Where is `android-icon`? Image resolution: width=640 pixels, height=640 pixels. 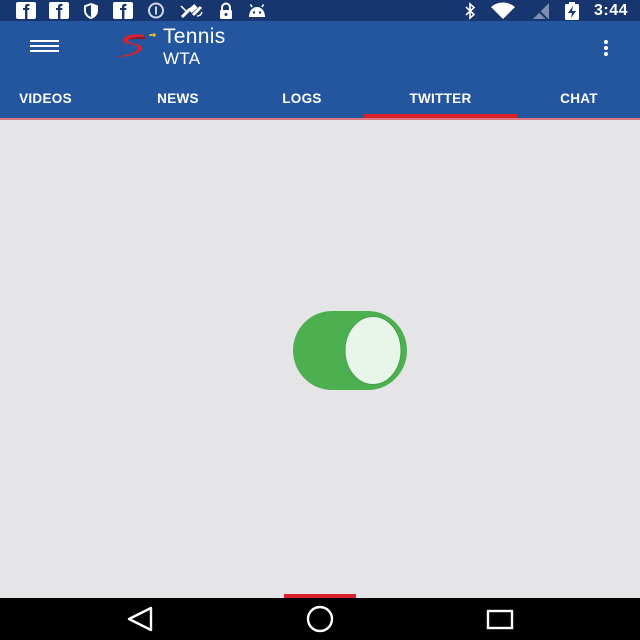 android-icon is located at coordinates (257, 10).